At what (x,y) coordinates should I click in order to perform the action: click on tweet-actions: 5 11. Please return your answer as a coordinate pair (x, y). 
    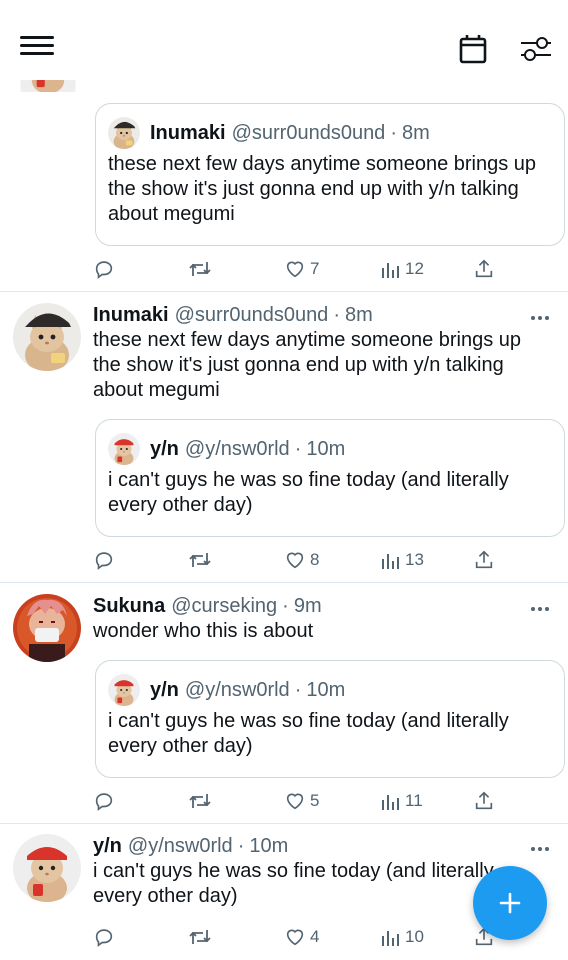
    Looking at the image, I should click on (284, 801).